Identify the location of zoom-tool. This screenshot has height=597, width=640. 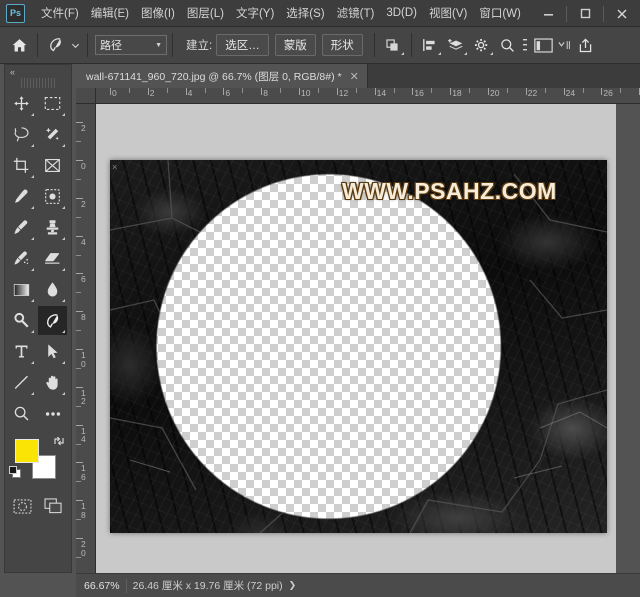
(21, 413).